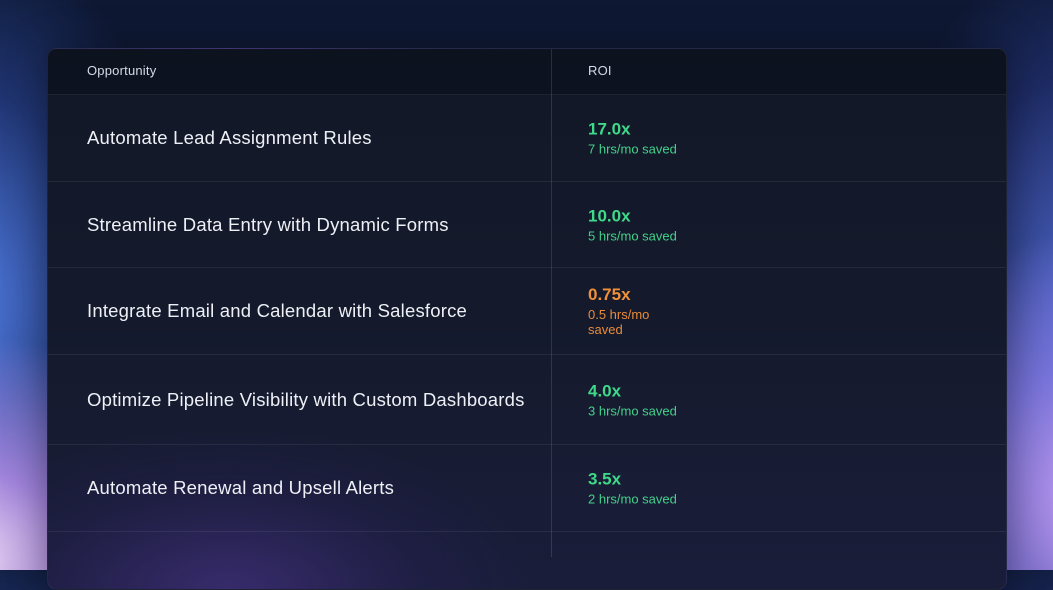  What do you see at coordinates (632, 224) in the screenshot?
I see `roi-cell: 10.0x 5 hrs/mo saved` at bounding box center [632, 224].